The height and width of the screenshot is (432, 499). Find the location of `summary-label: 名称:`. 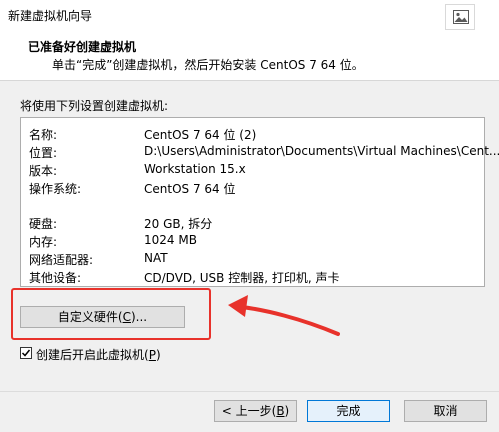

summary-label: 名称: is located at coordinates (43, 135).